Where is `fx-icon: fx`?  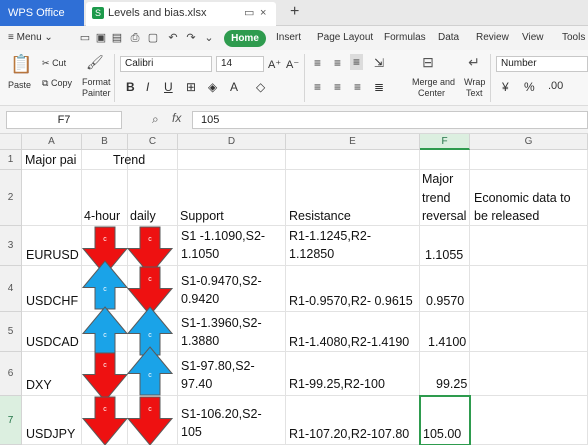
fx-icon: fx is located at coordinates (176, 118).